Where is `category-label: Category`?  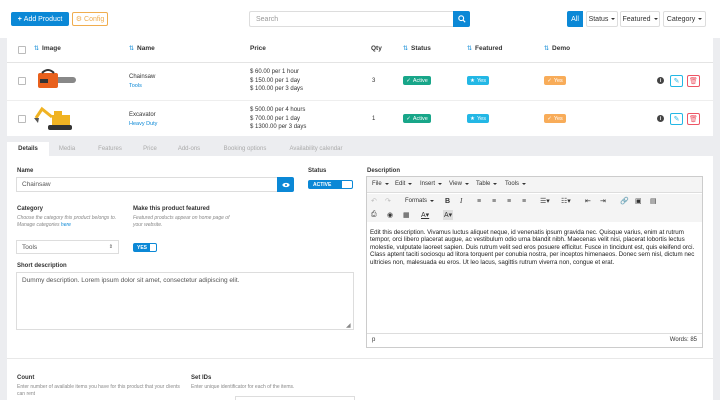 category-label: Category is located at coordinates (30, 209).